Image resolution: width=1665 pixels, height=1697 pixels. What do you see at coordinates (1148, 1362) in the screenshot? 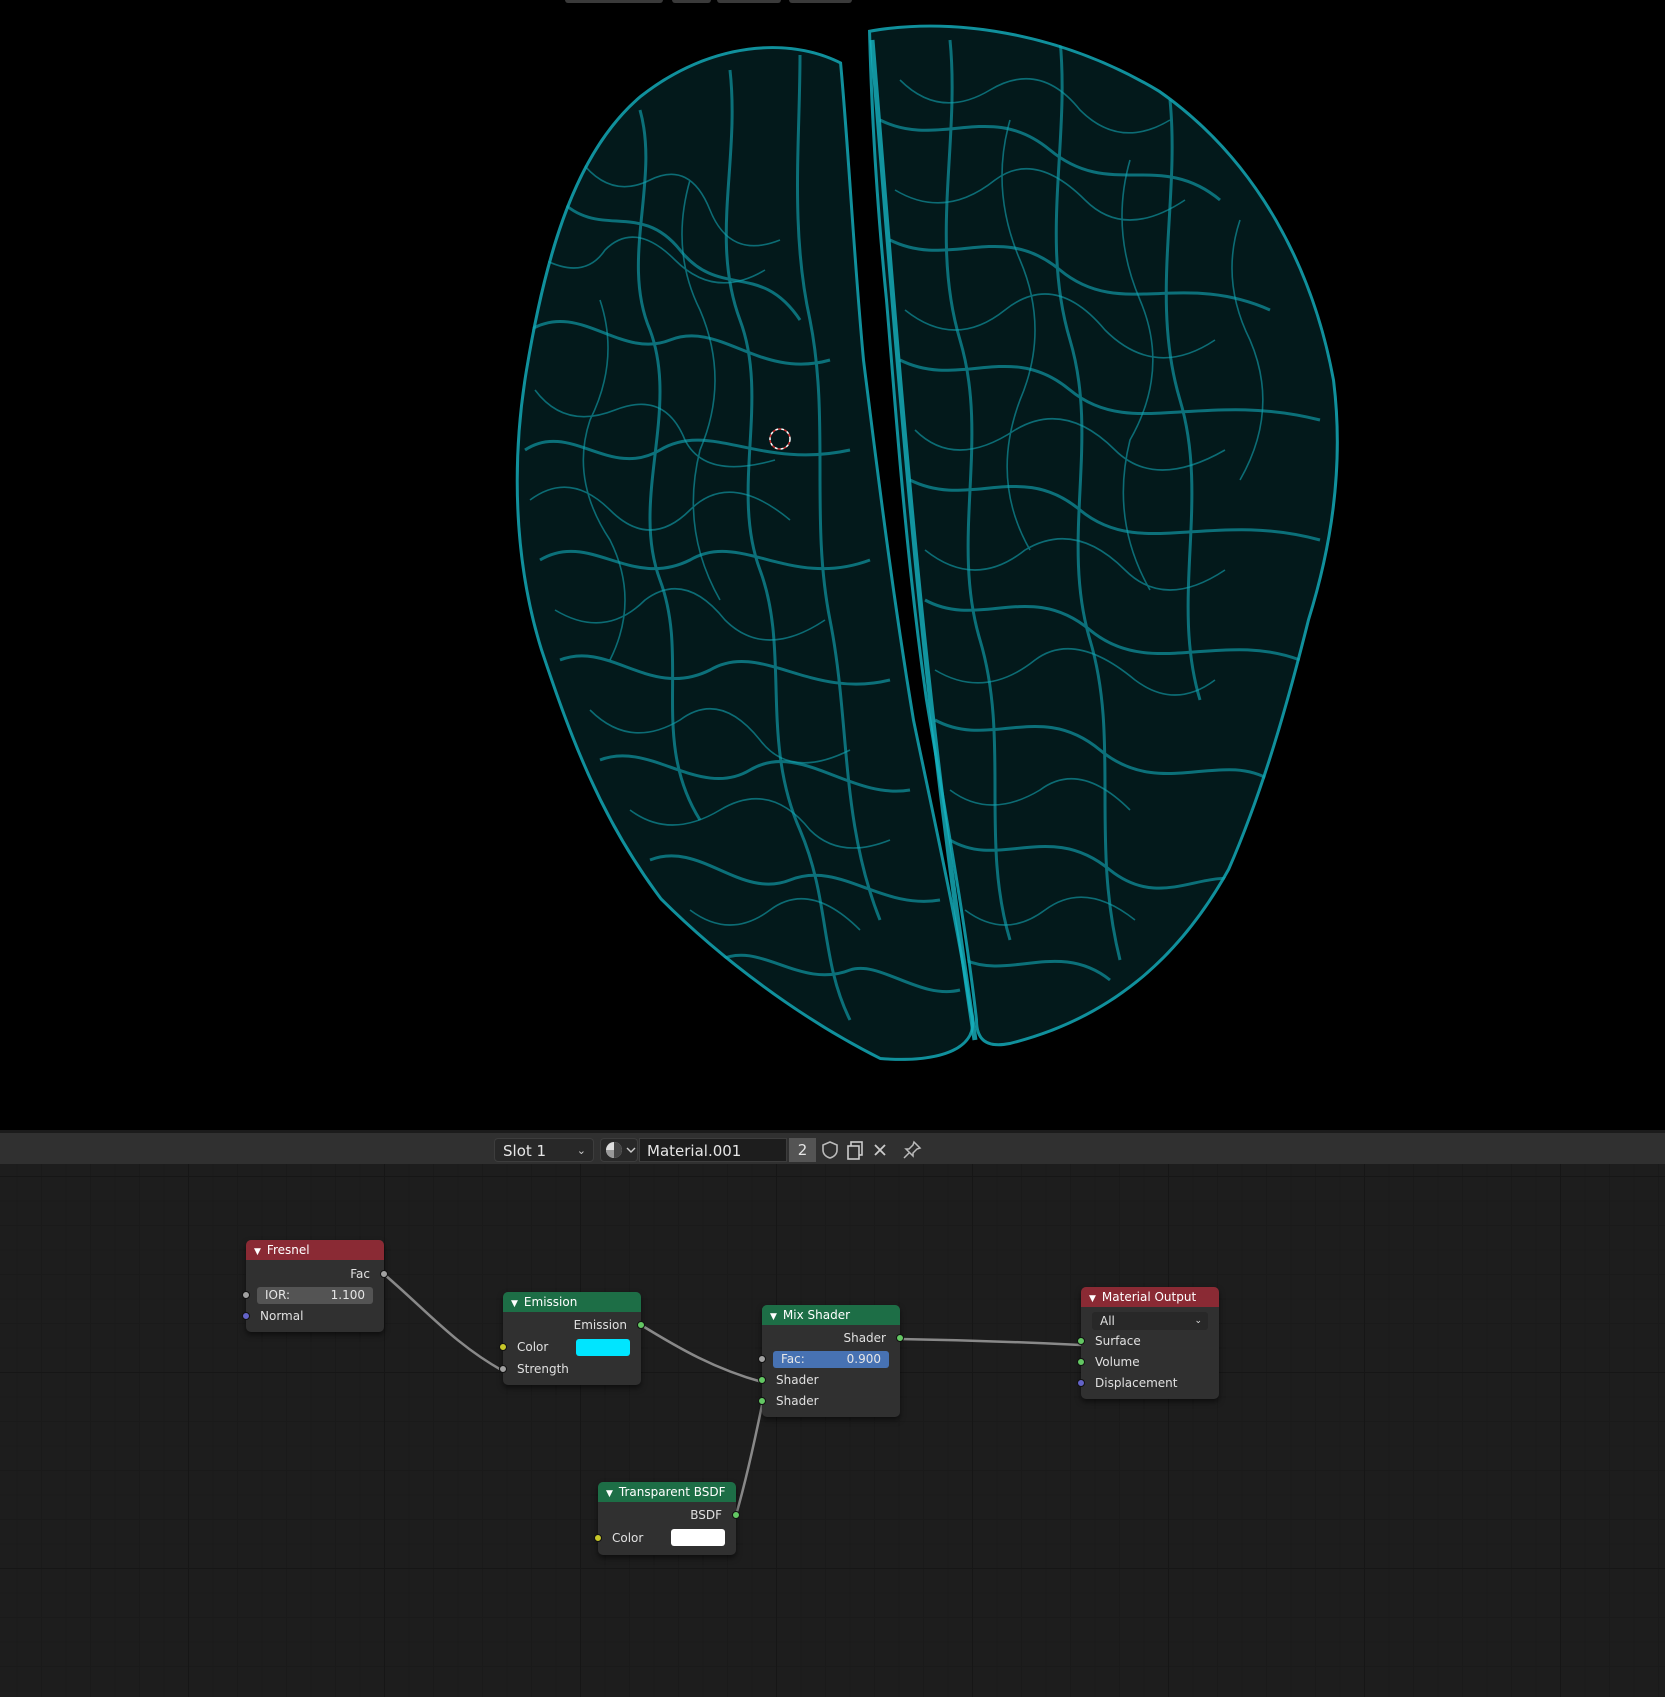
I see `volume-input: Volume` at bounding box center [1148, 1362].